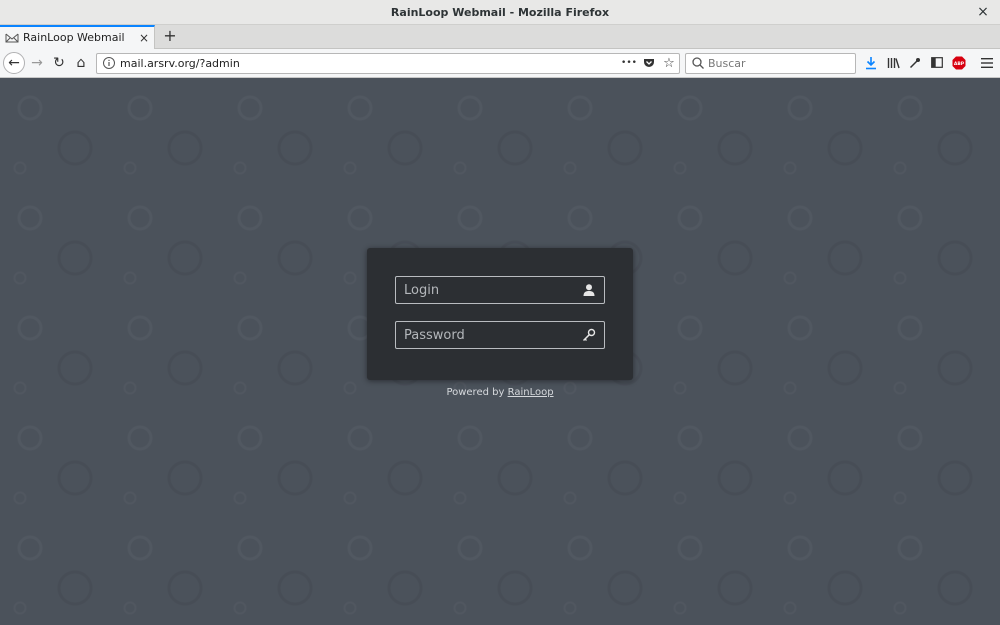 This screenshot has height=625, width=1000. What do you see at coordinates (14, 63) in the screenshot?
I see `back-button: ←` at bounding box center [14, 63].